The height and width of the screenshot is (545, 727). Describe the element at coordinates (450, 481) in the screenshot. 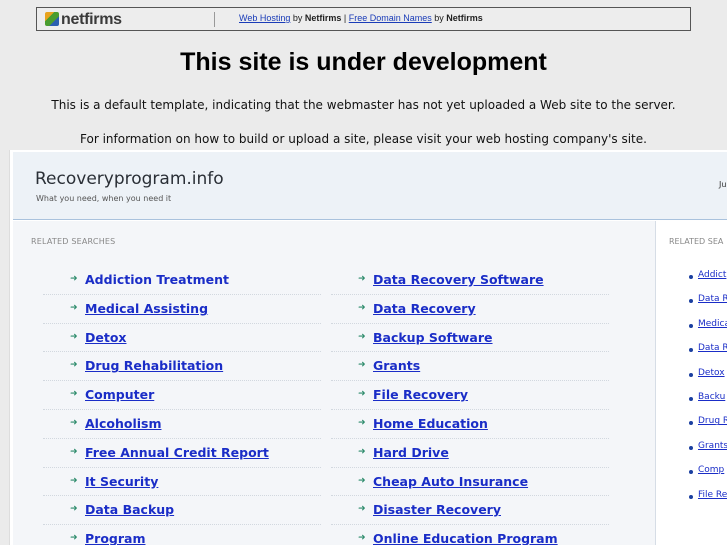

I see `related-search-link: Cheap Auto Insurance` at that location.